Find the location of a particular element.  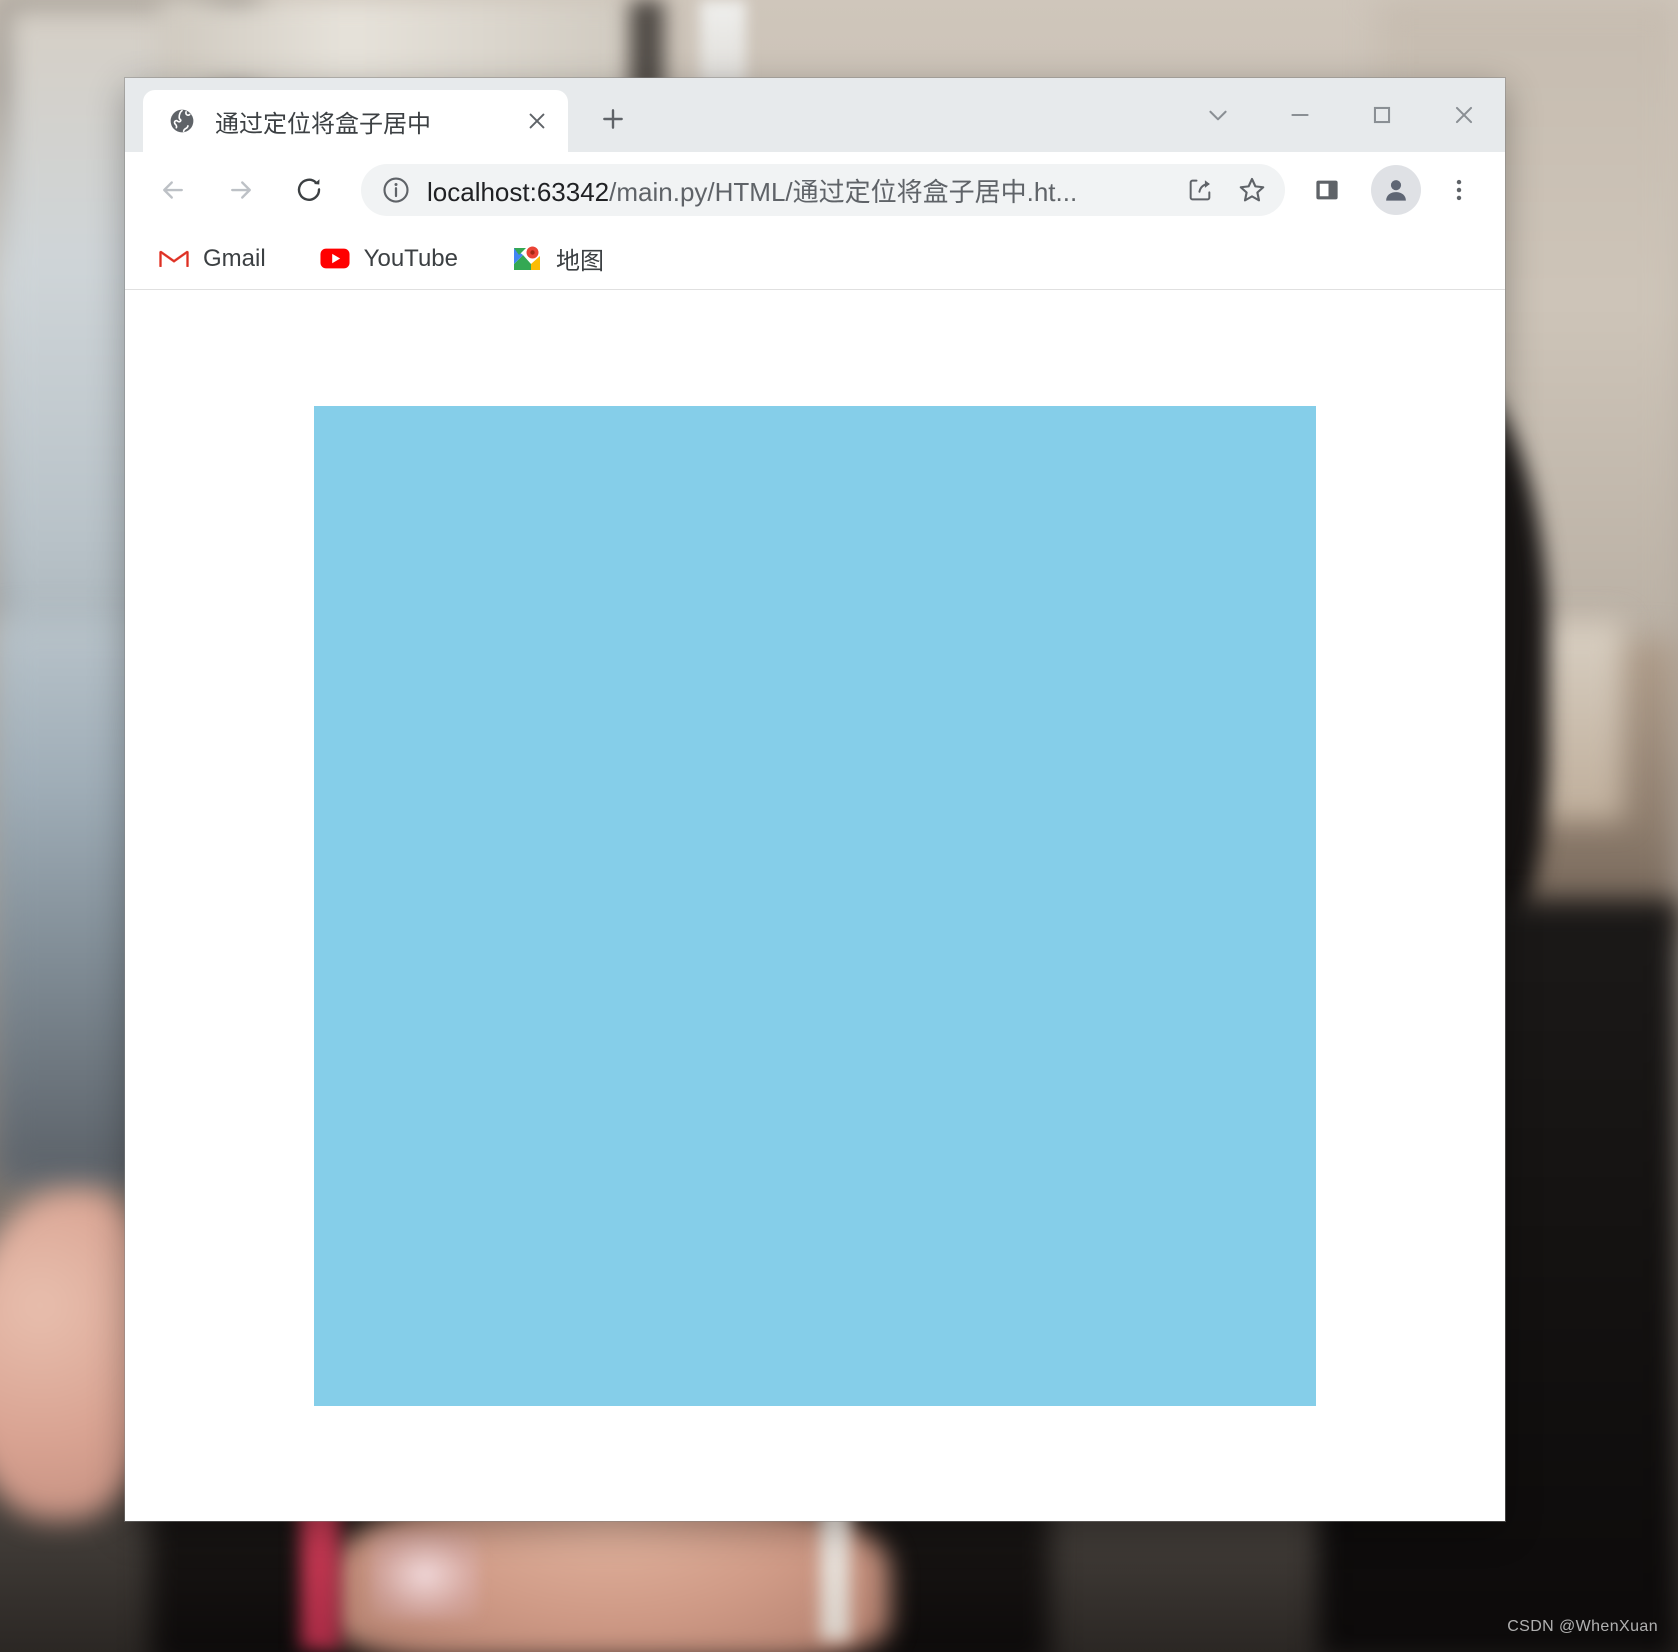

close-icon is located at coordinates (537, 121).